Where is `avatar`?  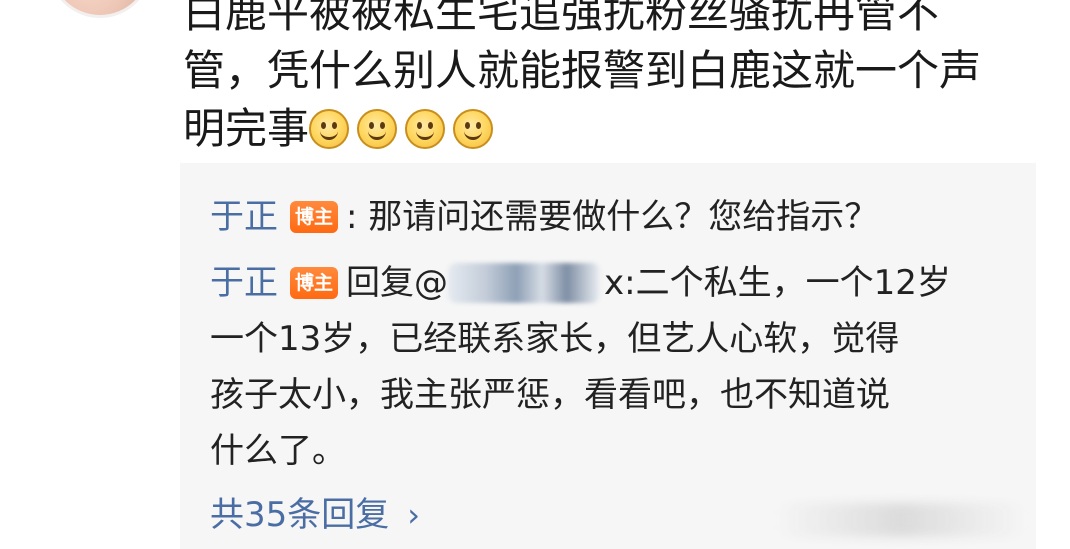 avatar is located at coordinates (100, 9).